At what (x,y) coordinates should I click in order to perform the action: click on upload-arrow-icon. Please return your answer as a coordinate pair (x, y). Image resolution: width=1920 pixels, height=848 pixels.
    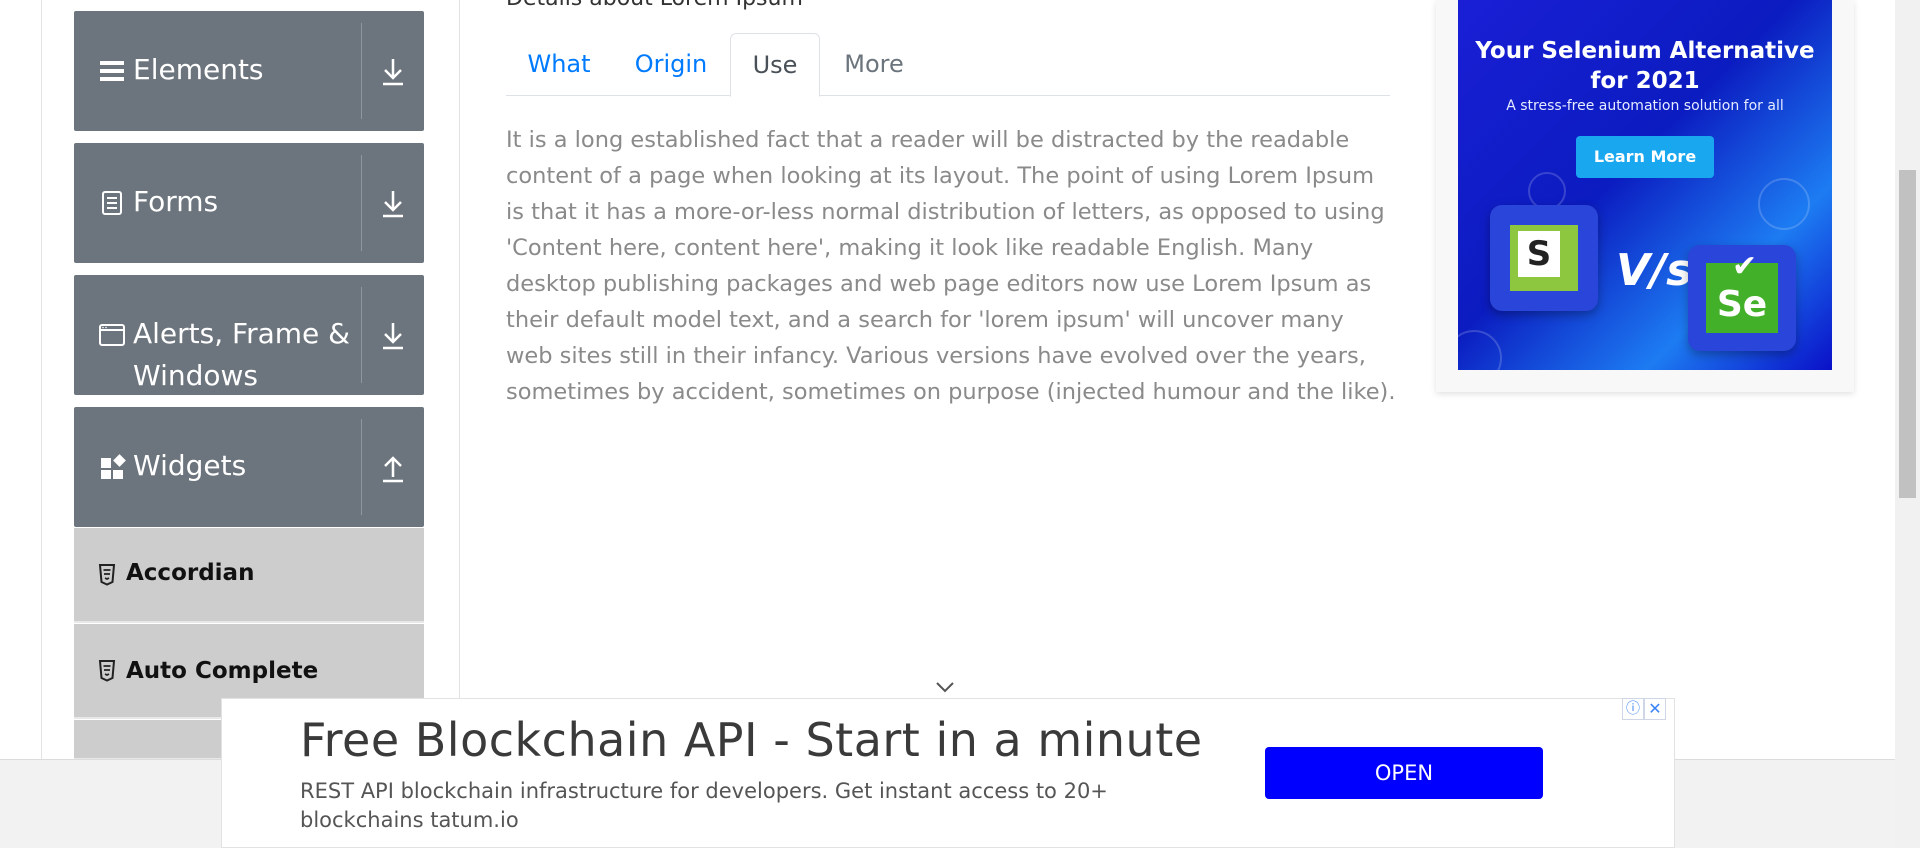
    Looking at the image, I should click on (393, 468).